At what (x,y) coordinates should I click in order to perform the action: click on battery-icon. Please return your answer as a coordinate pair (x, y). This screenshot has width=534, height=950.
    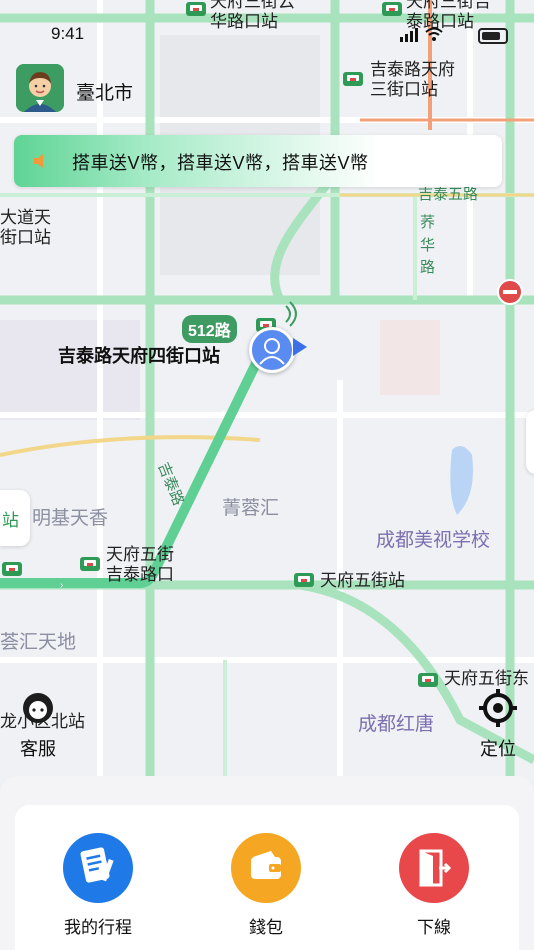
    Looking at the image, I should click on (493, 36).